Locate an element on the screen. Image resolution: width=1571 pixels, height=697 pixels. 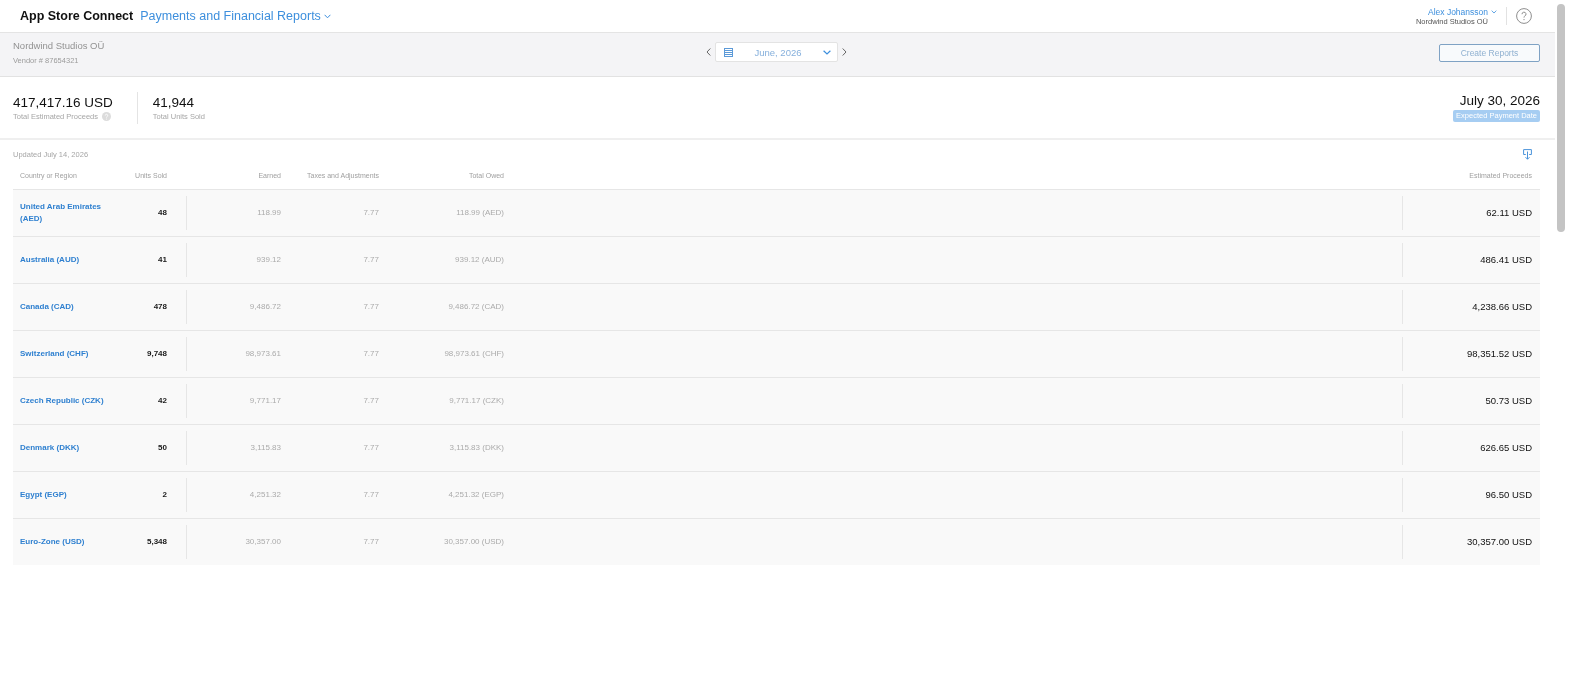
country-link: Canada (CAD) is located at coordinates (70, 307).